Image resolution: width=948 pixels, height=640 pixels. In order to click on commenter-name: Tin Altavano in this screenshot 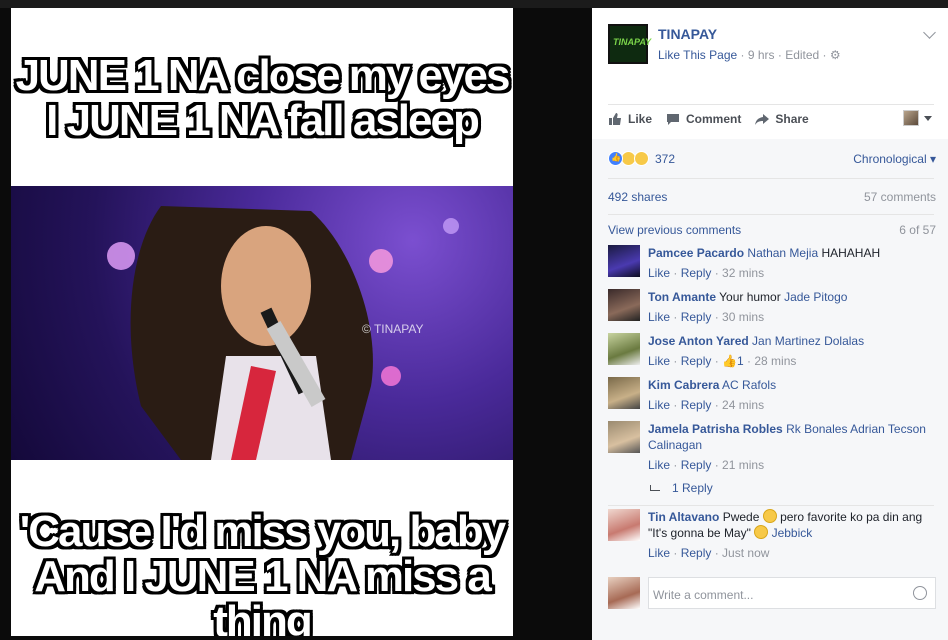, I will do `click(683, 517)`.